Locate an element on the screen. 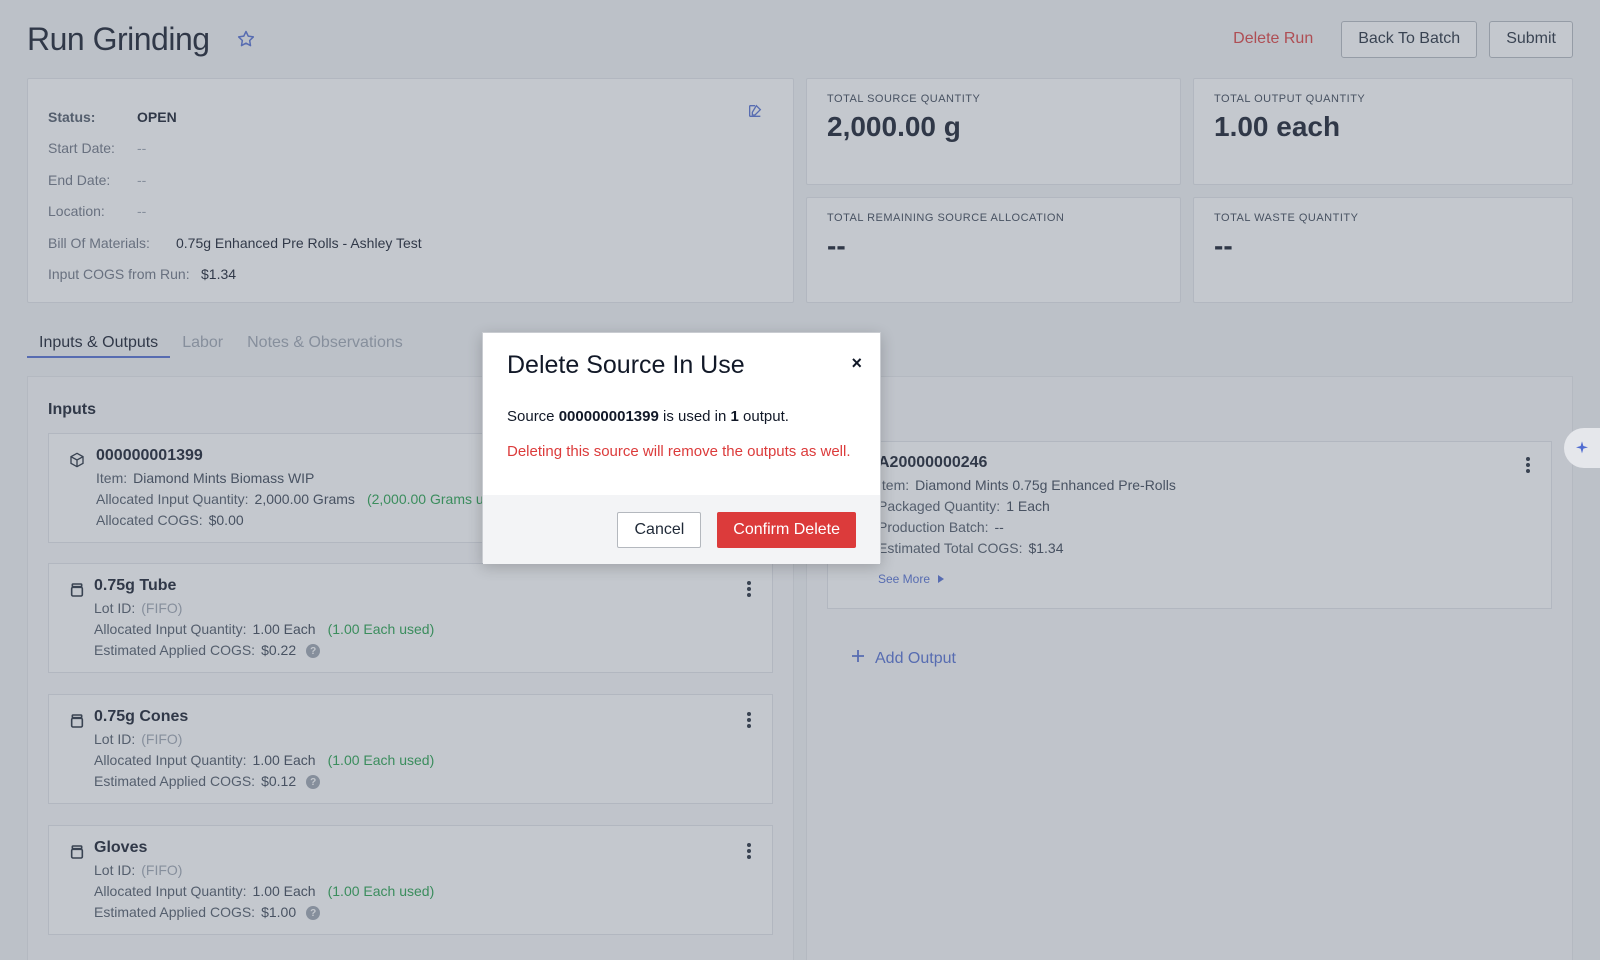 Image resolution: width=1600 pixels, height=960 pixels. sparkle-icon is located at coordinates (1582, 448).